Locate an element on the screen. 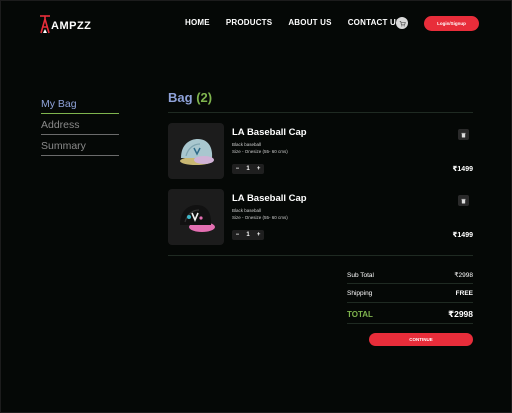 The height and width of the screenshot is (413, 512). step-my-bag: My Bag is located at coordinates (80, 105).